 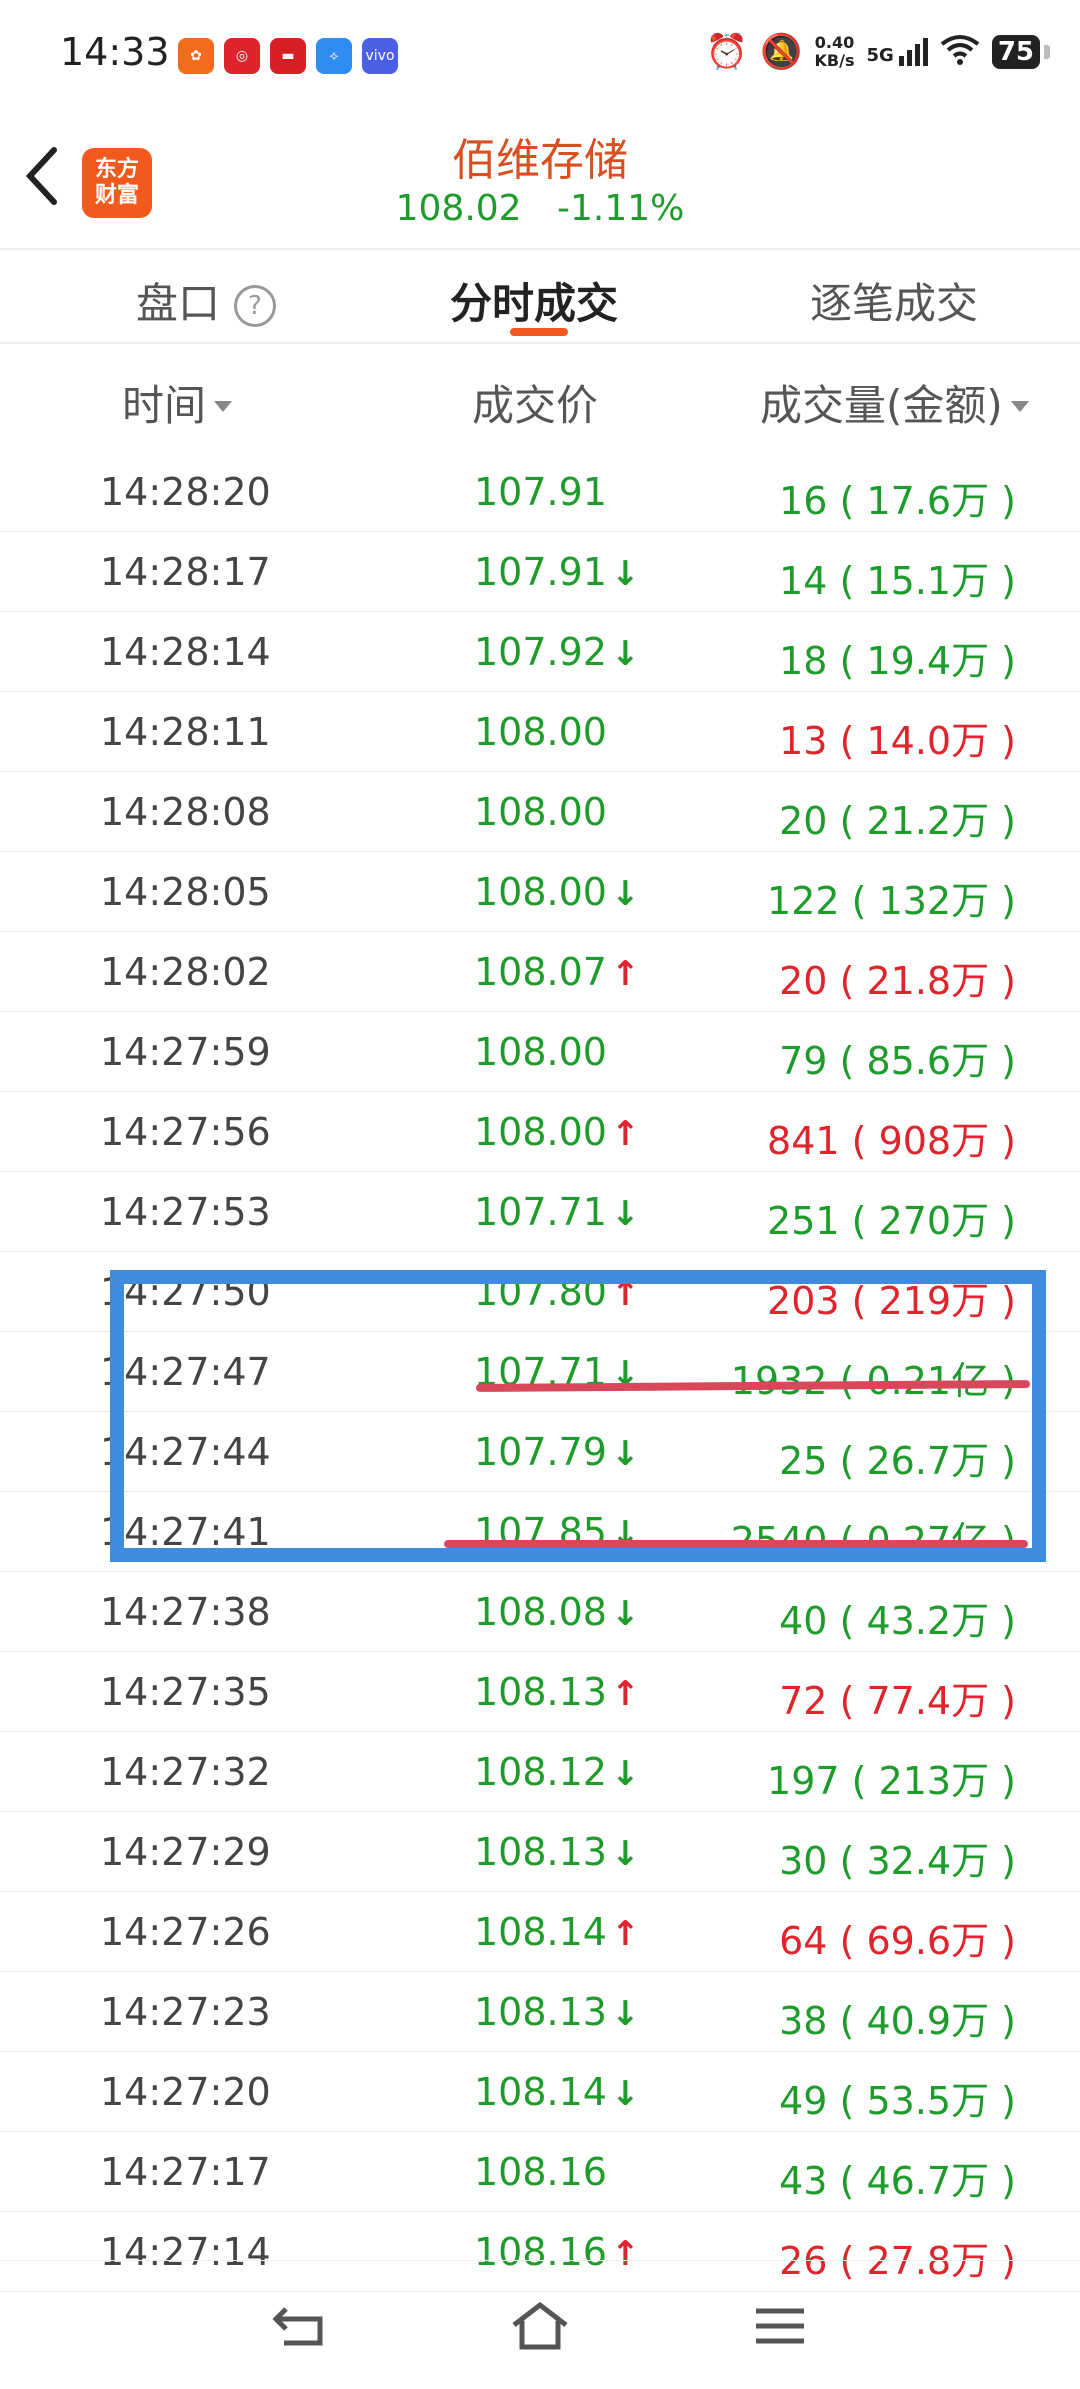 I want to click on trade-volume: 14 ( 15.1万 ), so click(x=897, y=581).